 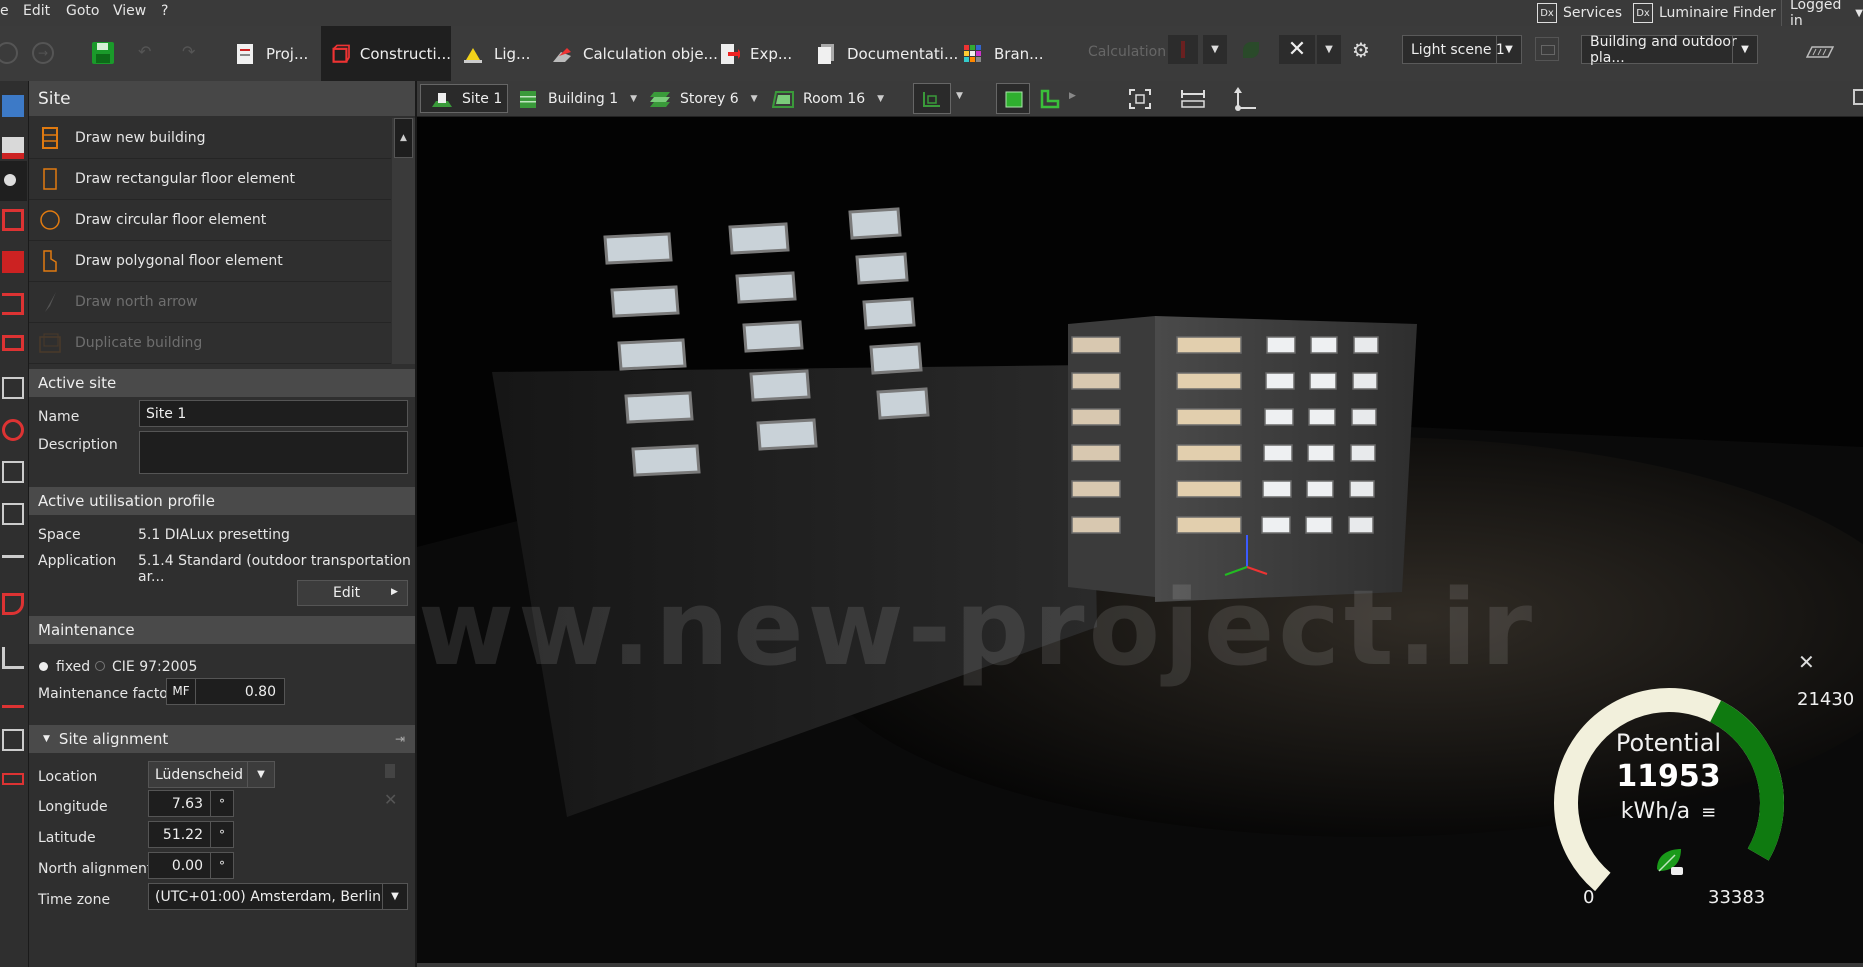 What do you see at coordinates (13, 388) in the screenshot?
I see `wall-tool-icon` at bounding box center [13, 388].